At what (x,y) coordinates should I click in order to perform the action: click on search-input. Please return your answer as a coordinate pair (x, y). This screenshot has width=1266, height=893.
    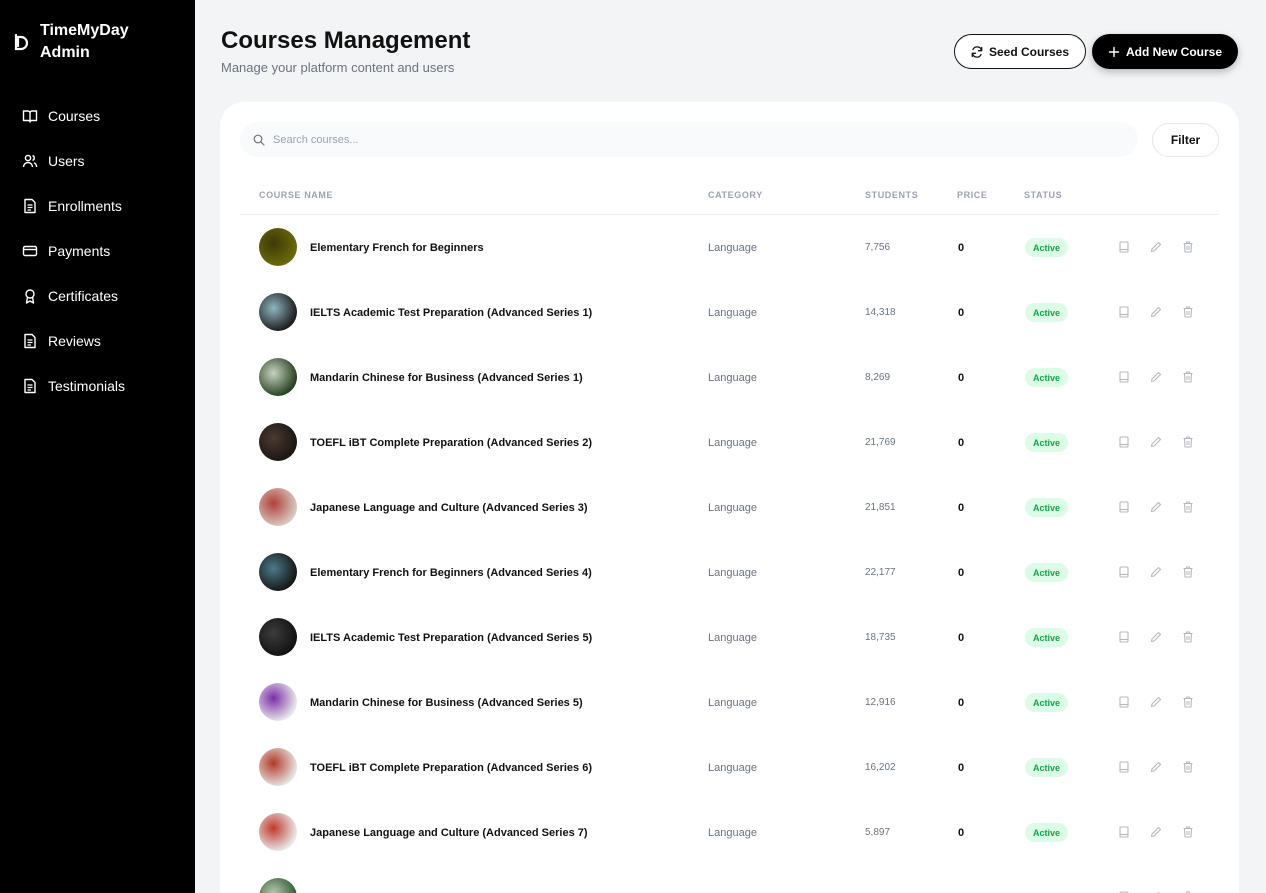
    Looking at the image, I should click on (673, 139).